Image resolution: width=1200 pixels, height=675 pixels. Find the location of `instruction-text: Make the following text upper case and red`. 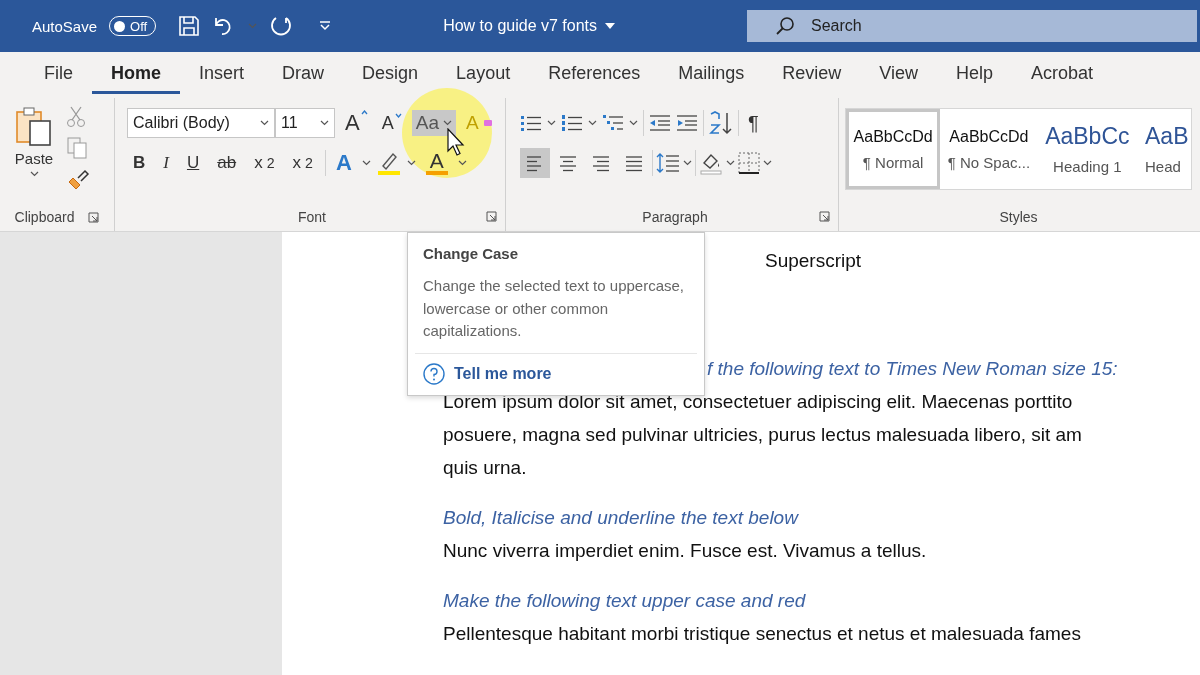

instruction-text: Make the following text upper case and red is located at coordinates (625, 601).